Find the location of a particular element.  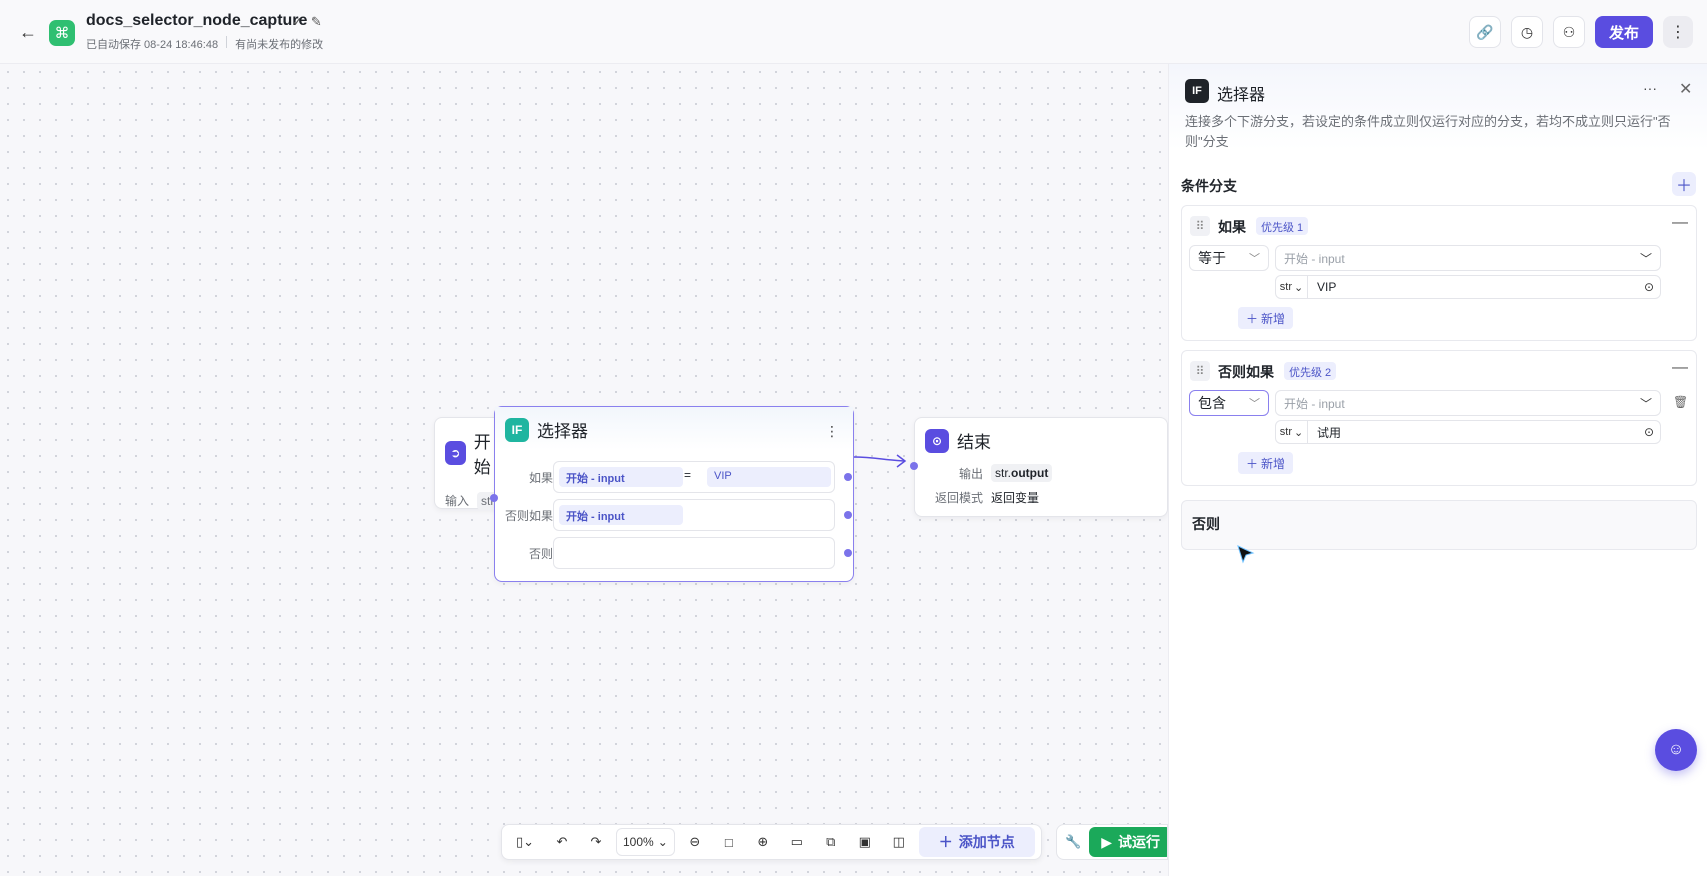

collaborator-icon: ⚇ is located at coordinates (1568, 32).